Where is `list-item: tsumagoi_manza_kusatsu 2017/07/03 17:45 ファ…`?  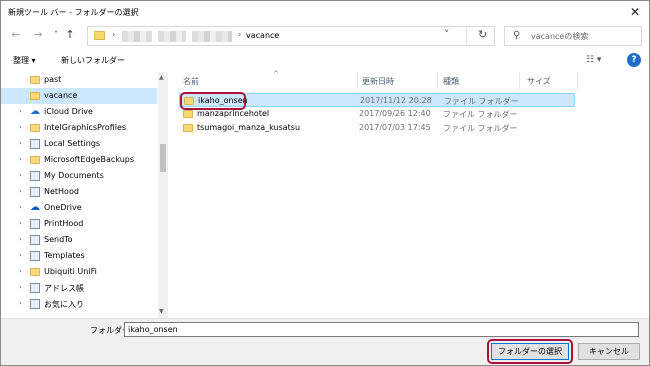
list-item: tsumagoi_manza_kusatsu 2017/07/03 17:45 ファ… is located at coordinates (377, 128).